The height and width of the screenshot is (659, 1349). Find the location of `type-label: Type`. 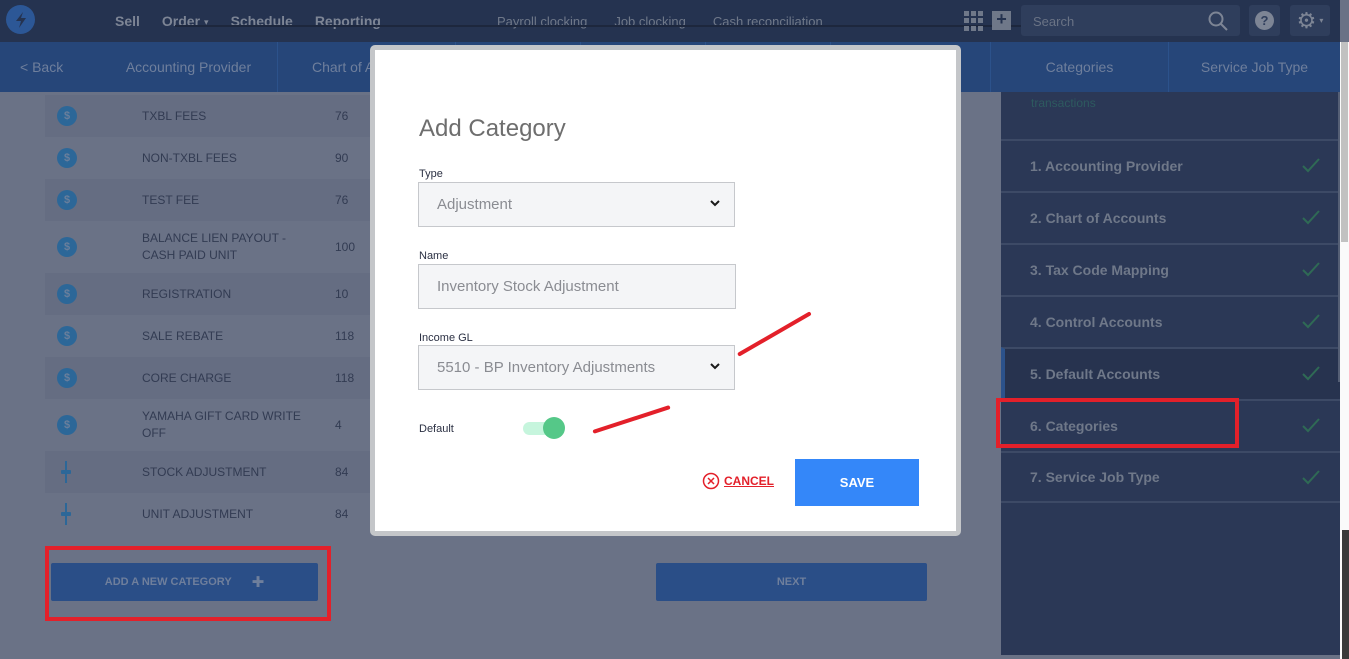

type-label: Type is located at coordinates (431, 174).